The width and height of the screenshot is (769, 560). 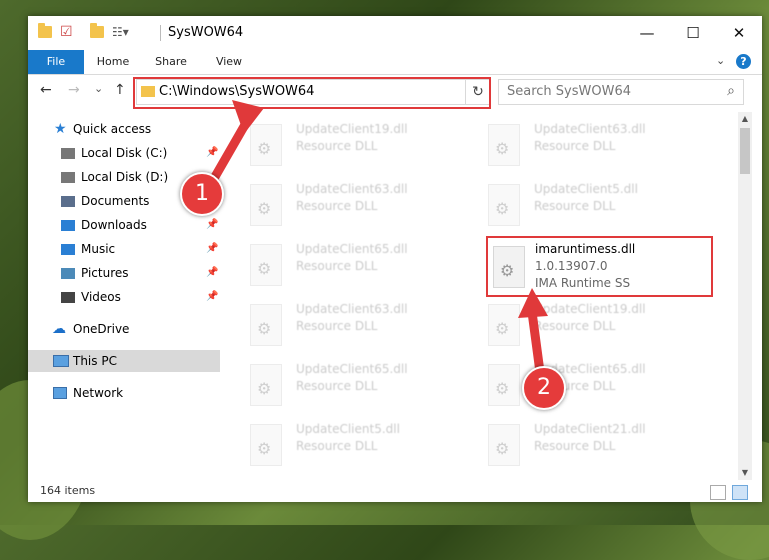 I want to click on vertical-scrollbar: ▲ ▼, so click(x=745, y=296).